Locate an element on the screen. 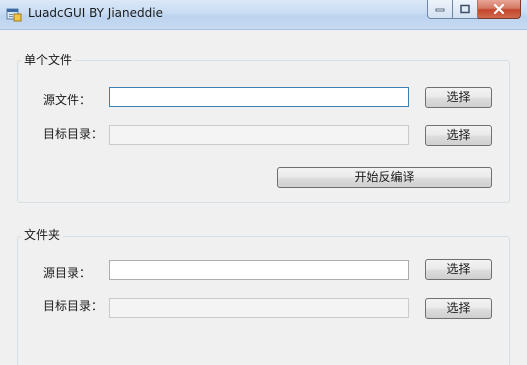  select-source-dir-button: 选择 is located at coordinates (458, 269).